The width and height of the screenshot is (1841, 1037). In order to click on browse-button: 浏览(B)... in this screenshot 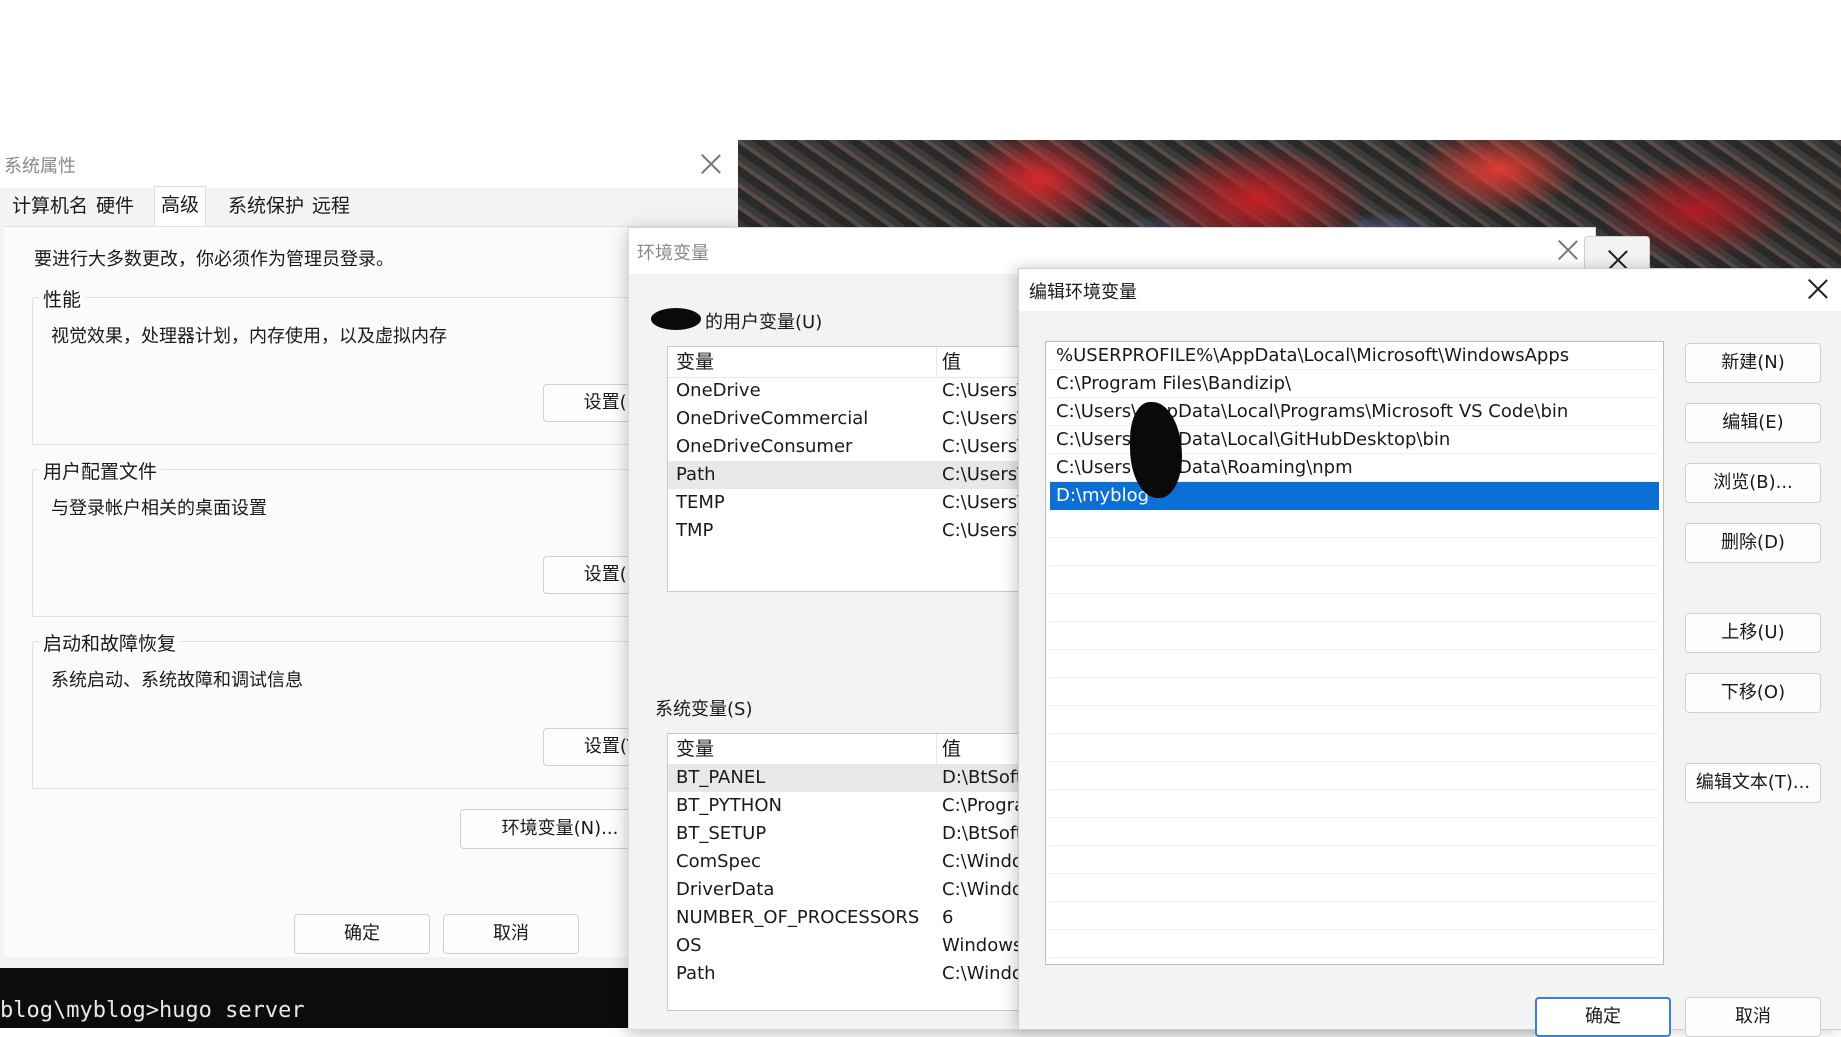, I will do `click(1753, 483)`.